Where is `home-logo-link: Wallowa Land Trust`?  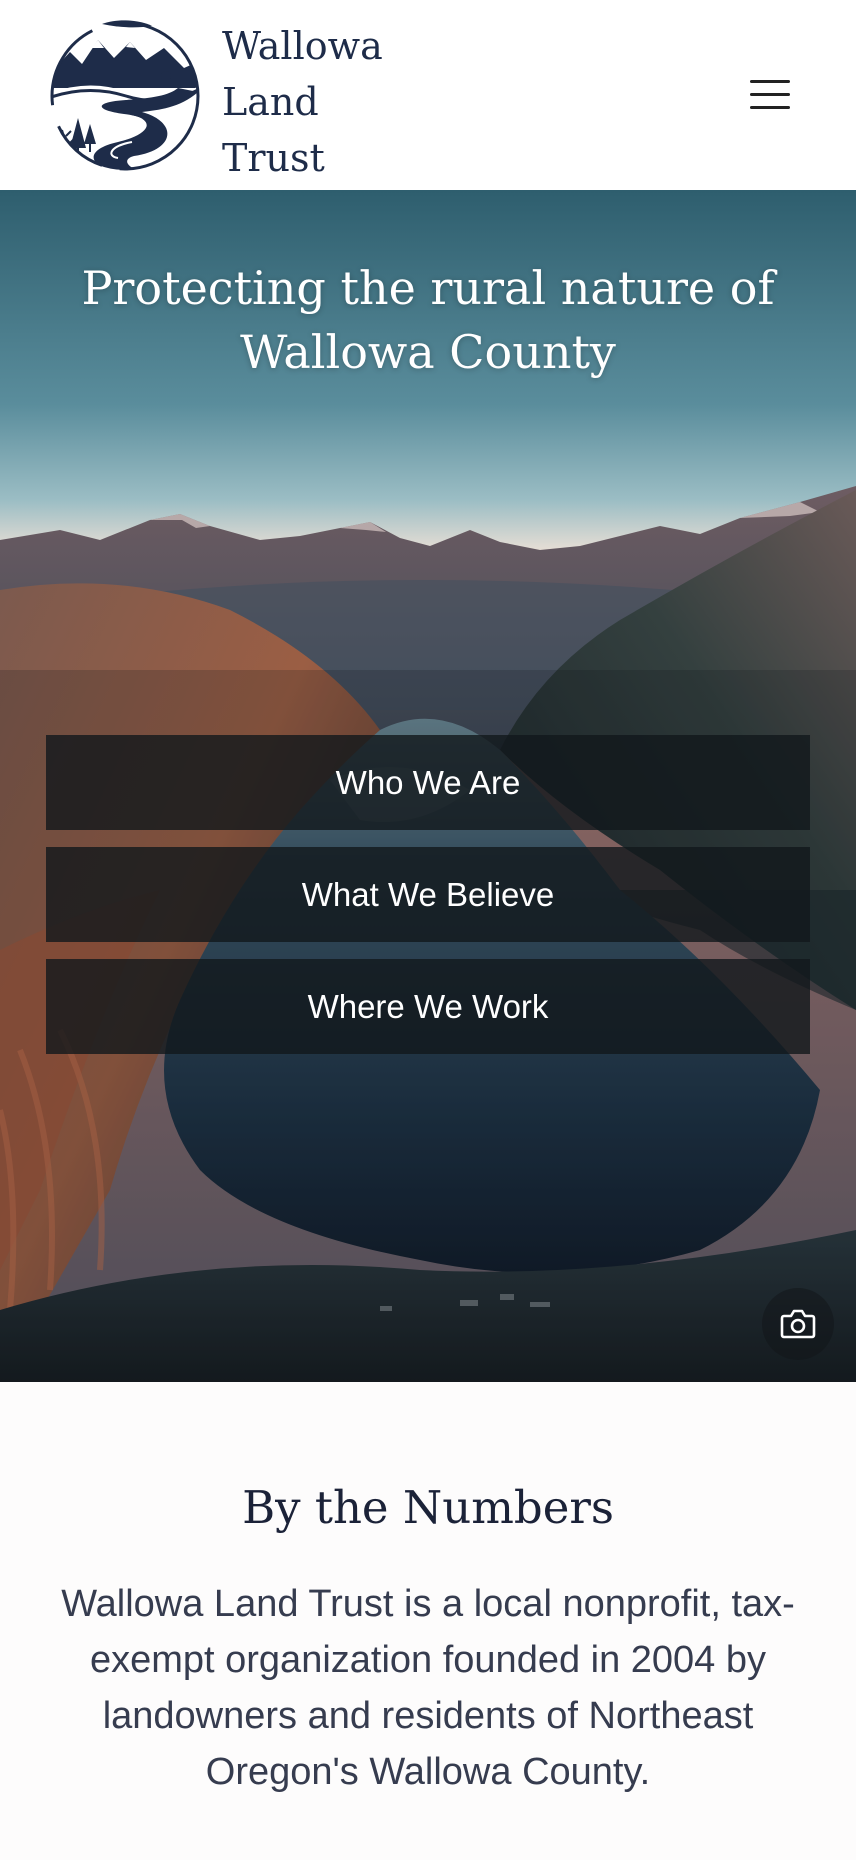 home-logo-link: Wallowa Land Trust is located at coordinates (228, 99).